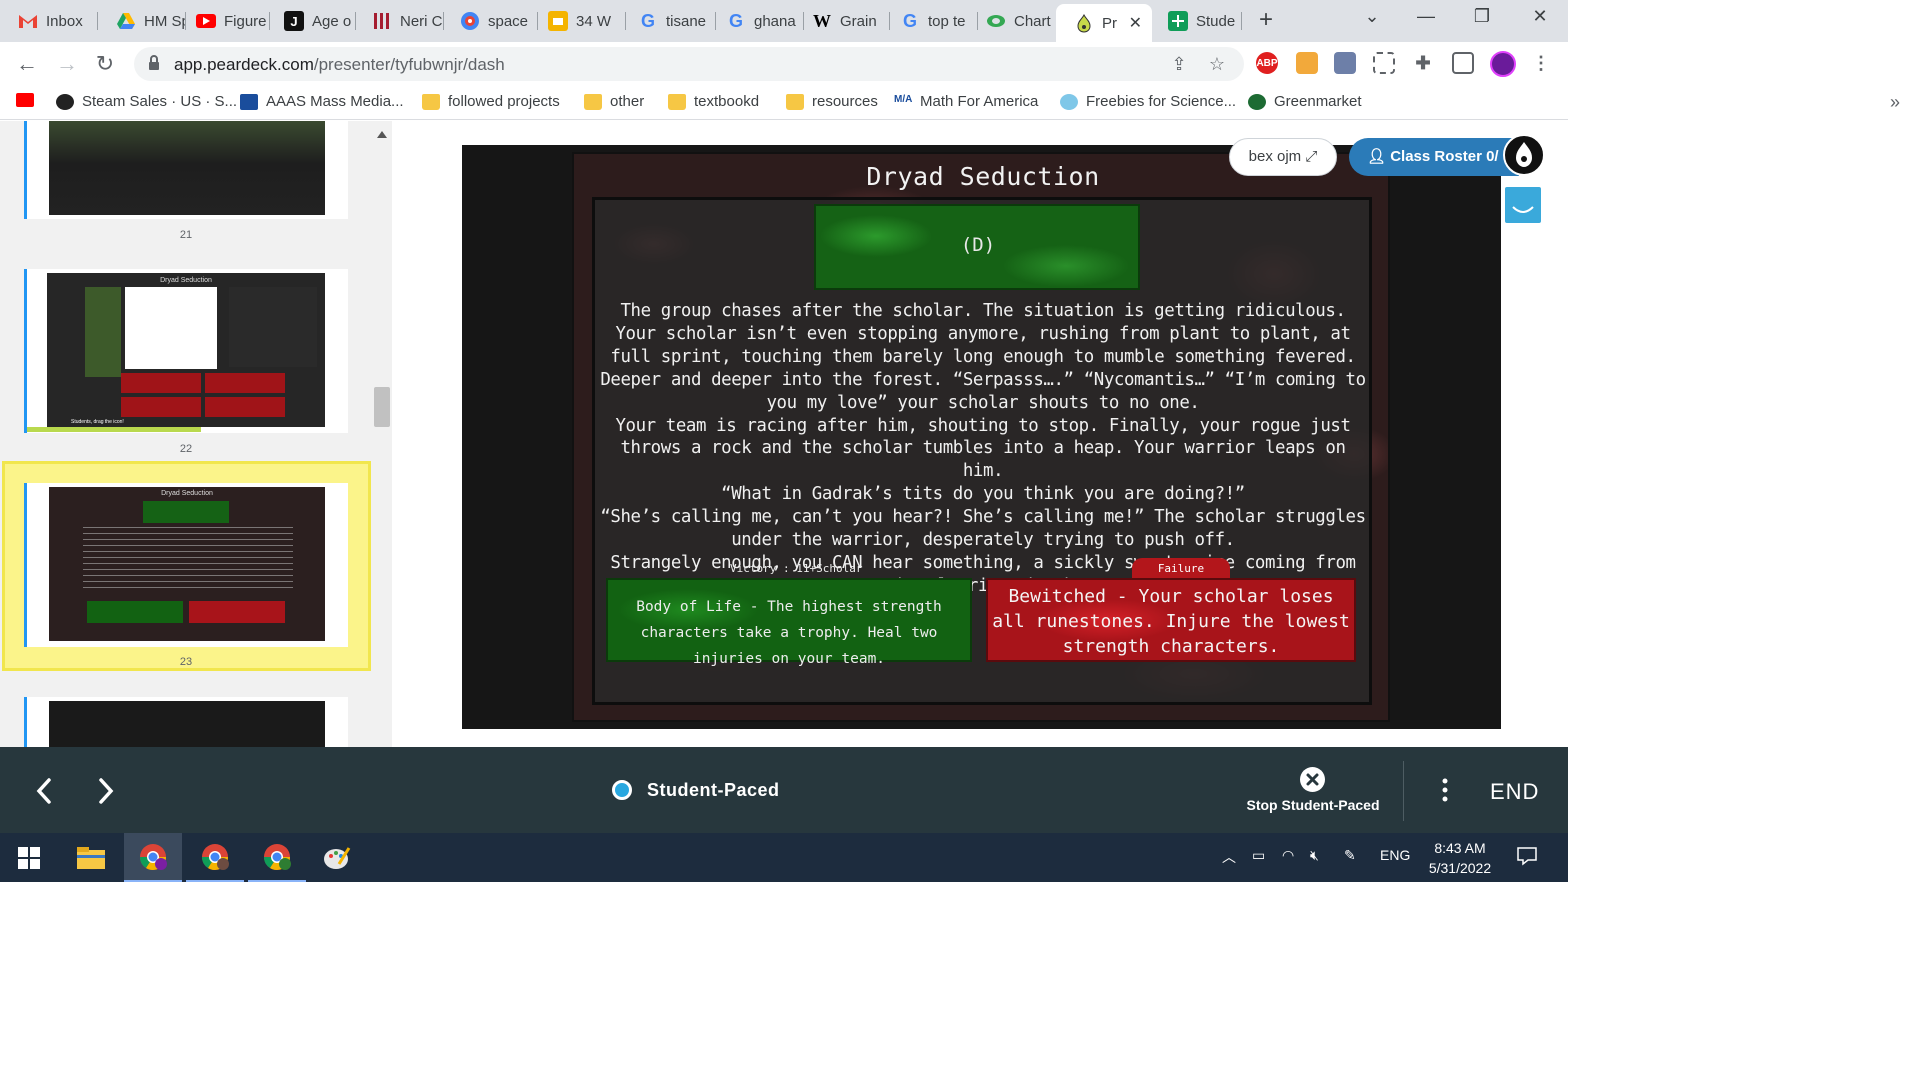 The height and width of the screenshot is (1080, 1920). What do you see at coordinates (382, 134) in the screenshot?
I see `scroll-up-icon` at bounding box center [382, 134].